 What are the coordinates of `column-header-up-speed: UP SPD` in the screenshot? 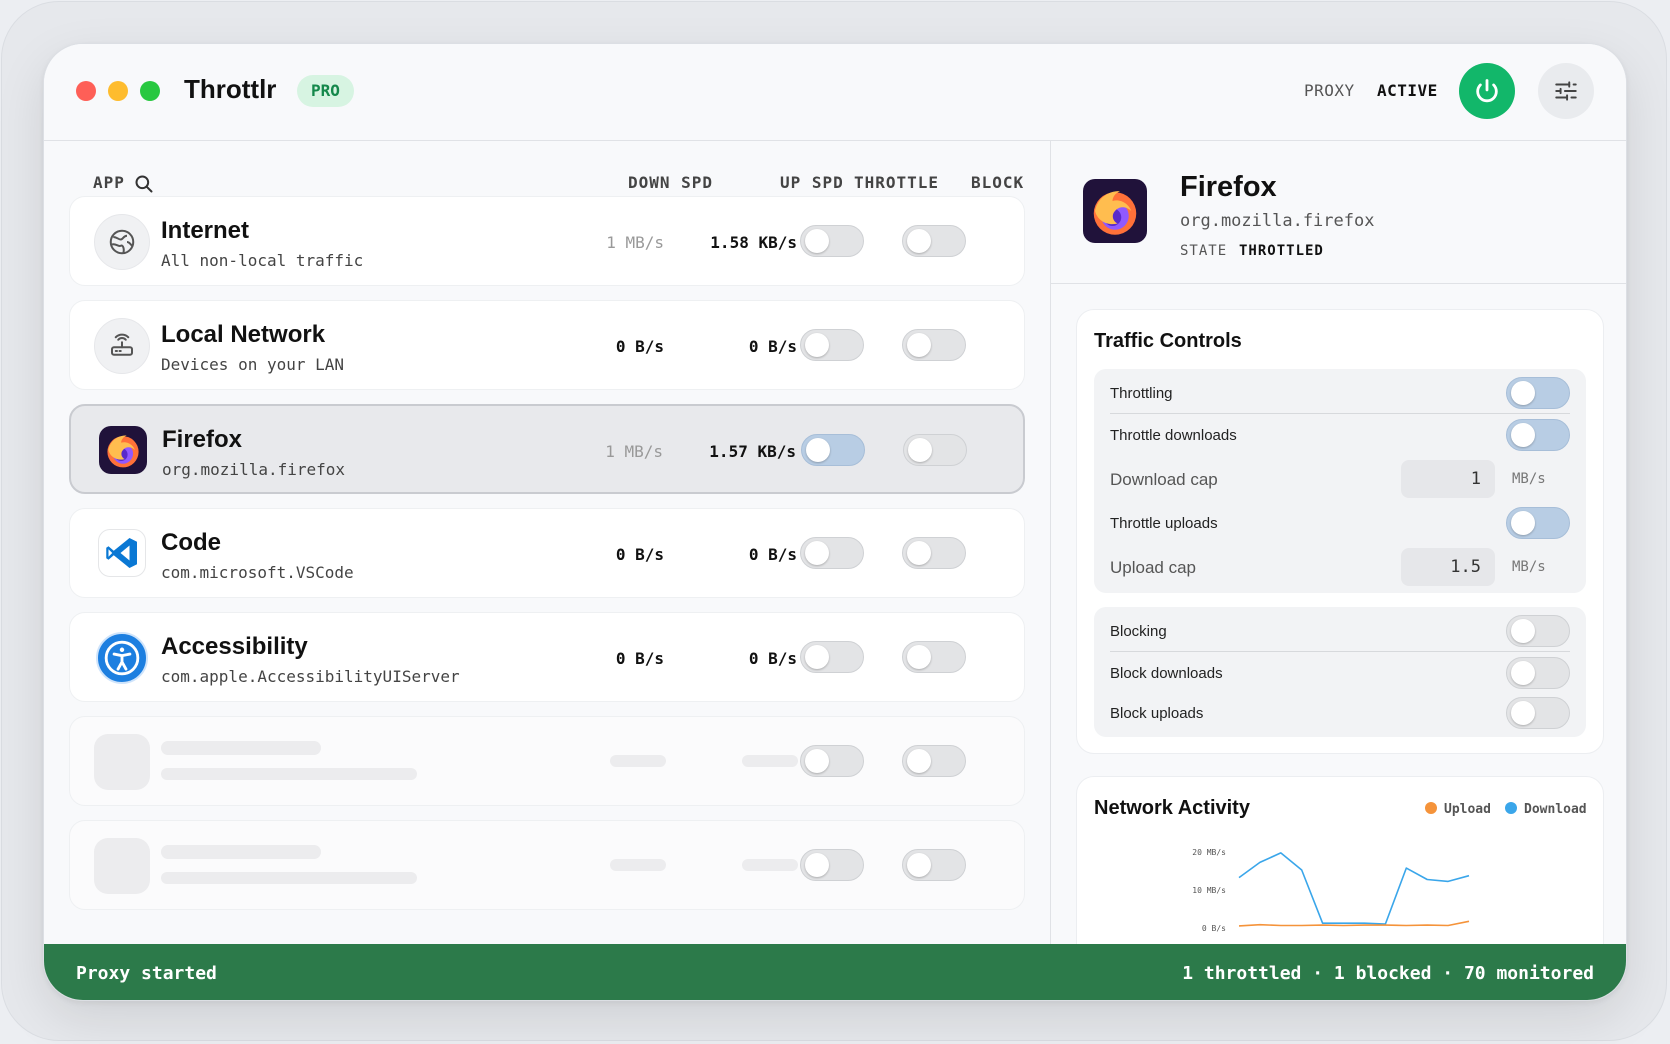 It's located at (812, 182).